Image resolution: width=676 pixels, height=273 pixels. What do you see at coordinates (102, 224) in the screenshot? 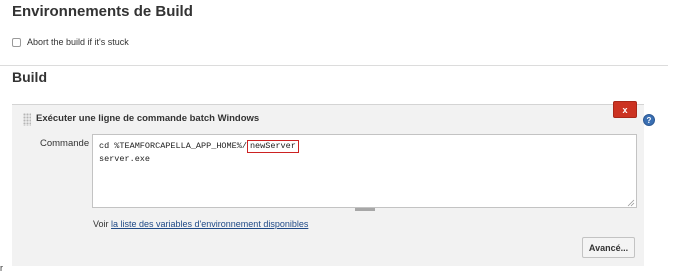
I see `env-vars-prefix: Voir` at bounding box center [102, 224].